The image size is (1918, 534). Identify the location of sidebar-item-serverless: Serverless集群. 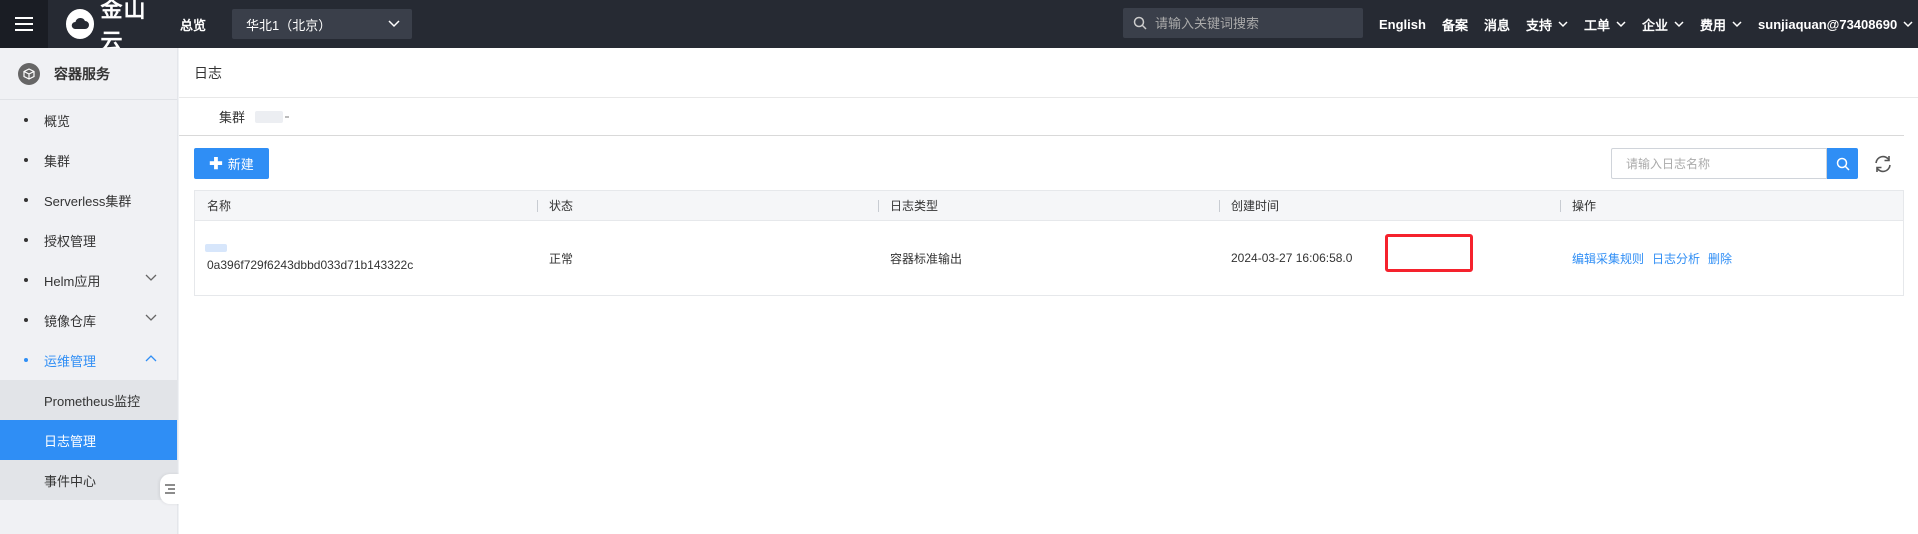
(88, 200).